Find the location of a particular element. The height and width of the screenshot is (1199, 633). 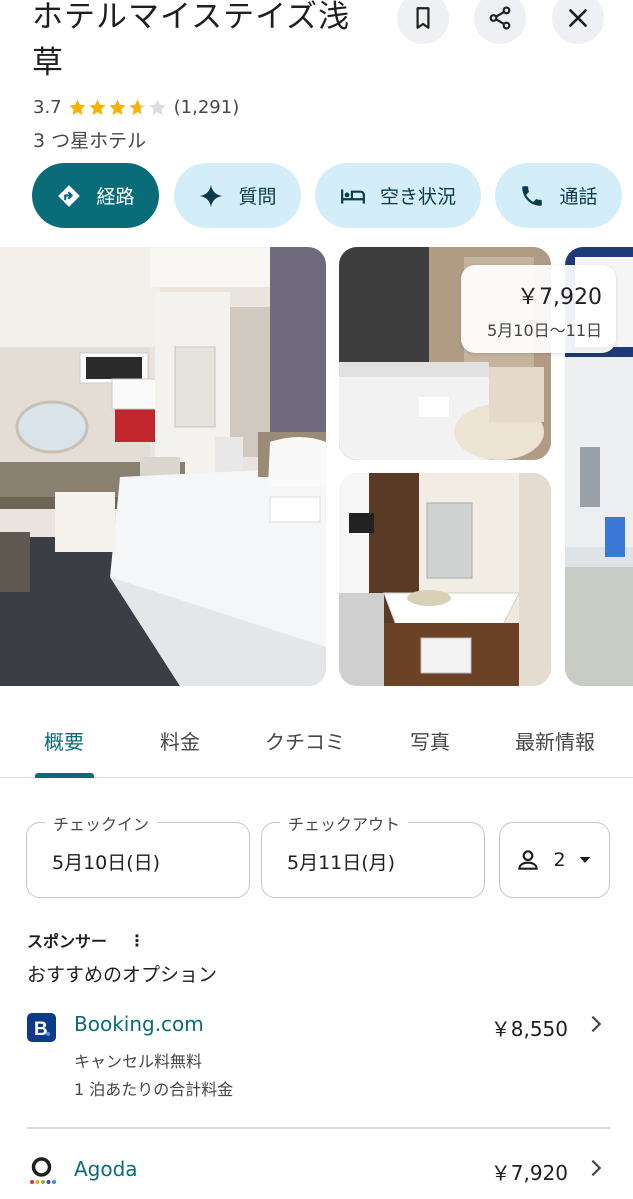

directions-icon is located at coordinates (69, 195).